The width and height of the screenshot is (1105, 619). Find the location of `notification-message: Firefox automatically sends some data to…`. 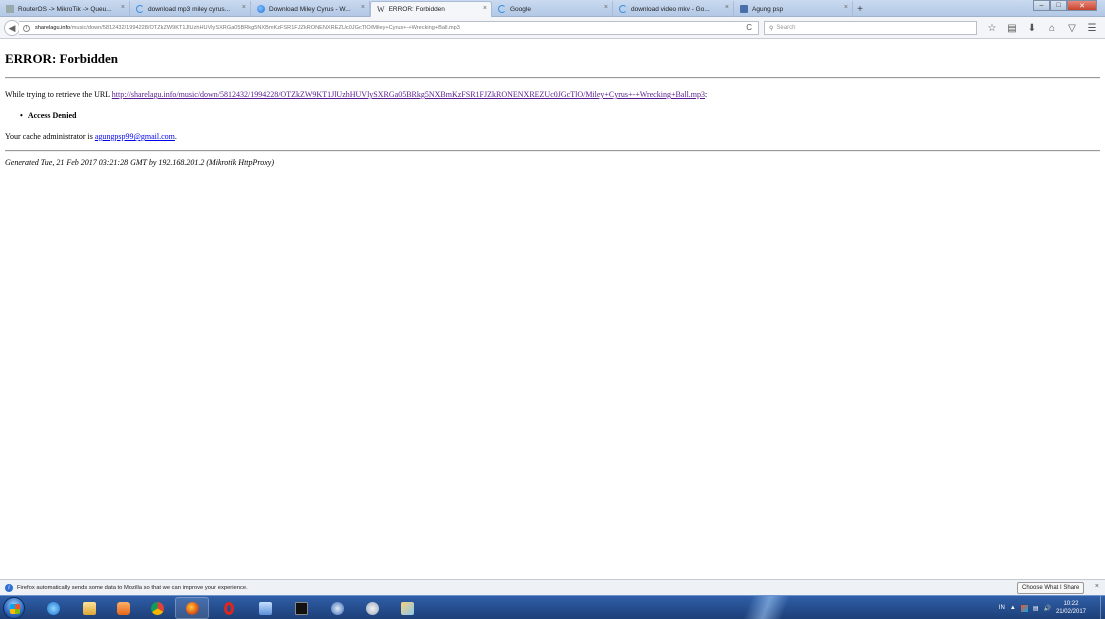

notification-message: Firefox automatically sends some data to… is located at coordinates (132, 587).